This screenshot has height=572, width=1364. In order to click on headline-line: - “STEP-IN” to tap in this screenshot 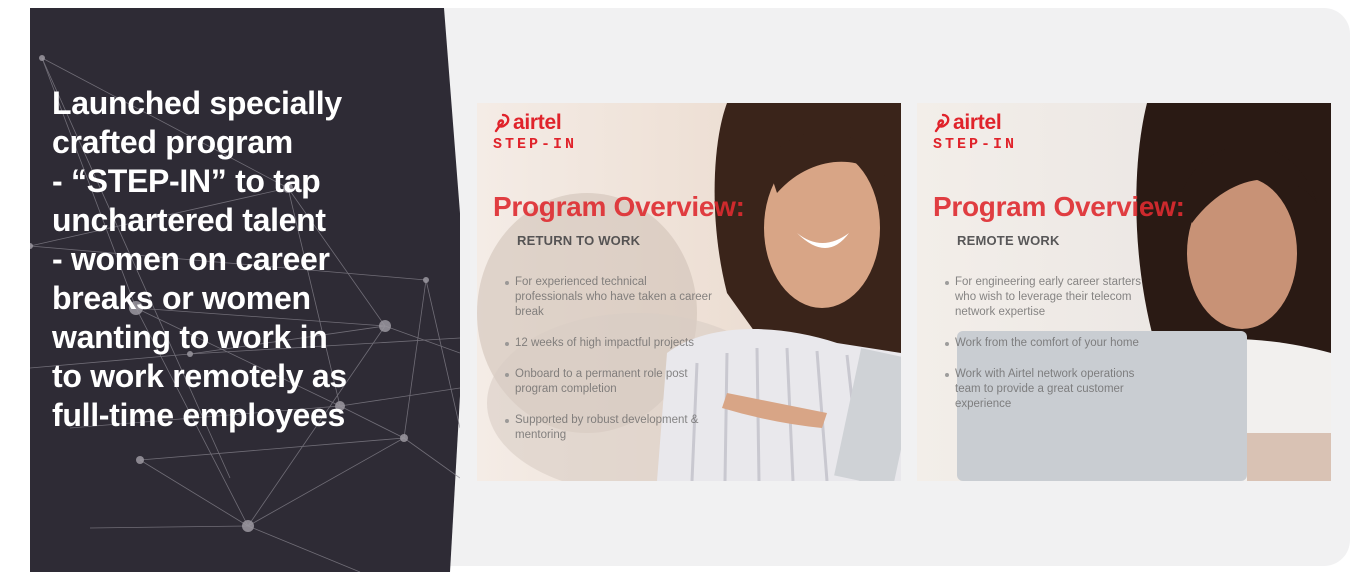, I will do `click(186, 181)`.